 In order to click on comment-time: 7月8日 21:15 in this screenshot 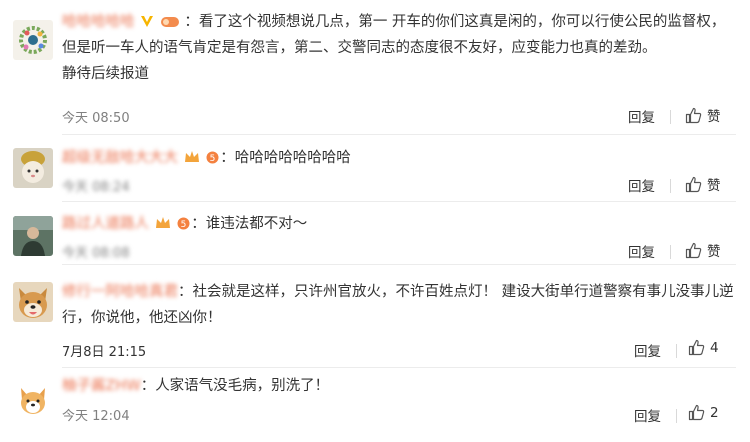, I will do `click(104, 352)`.